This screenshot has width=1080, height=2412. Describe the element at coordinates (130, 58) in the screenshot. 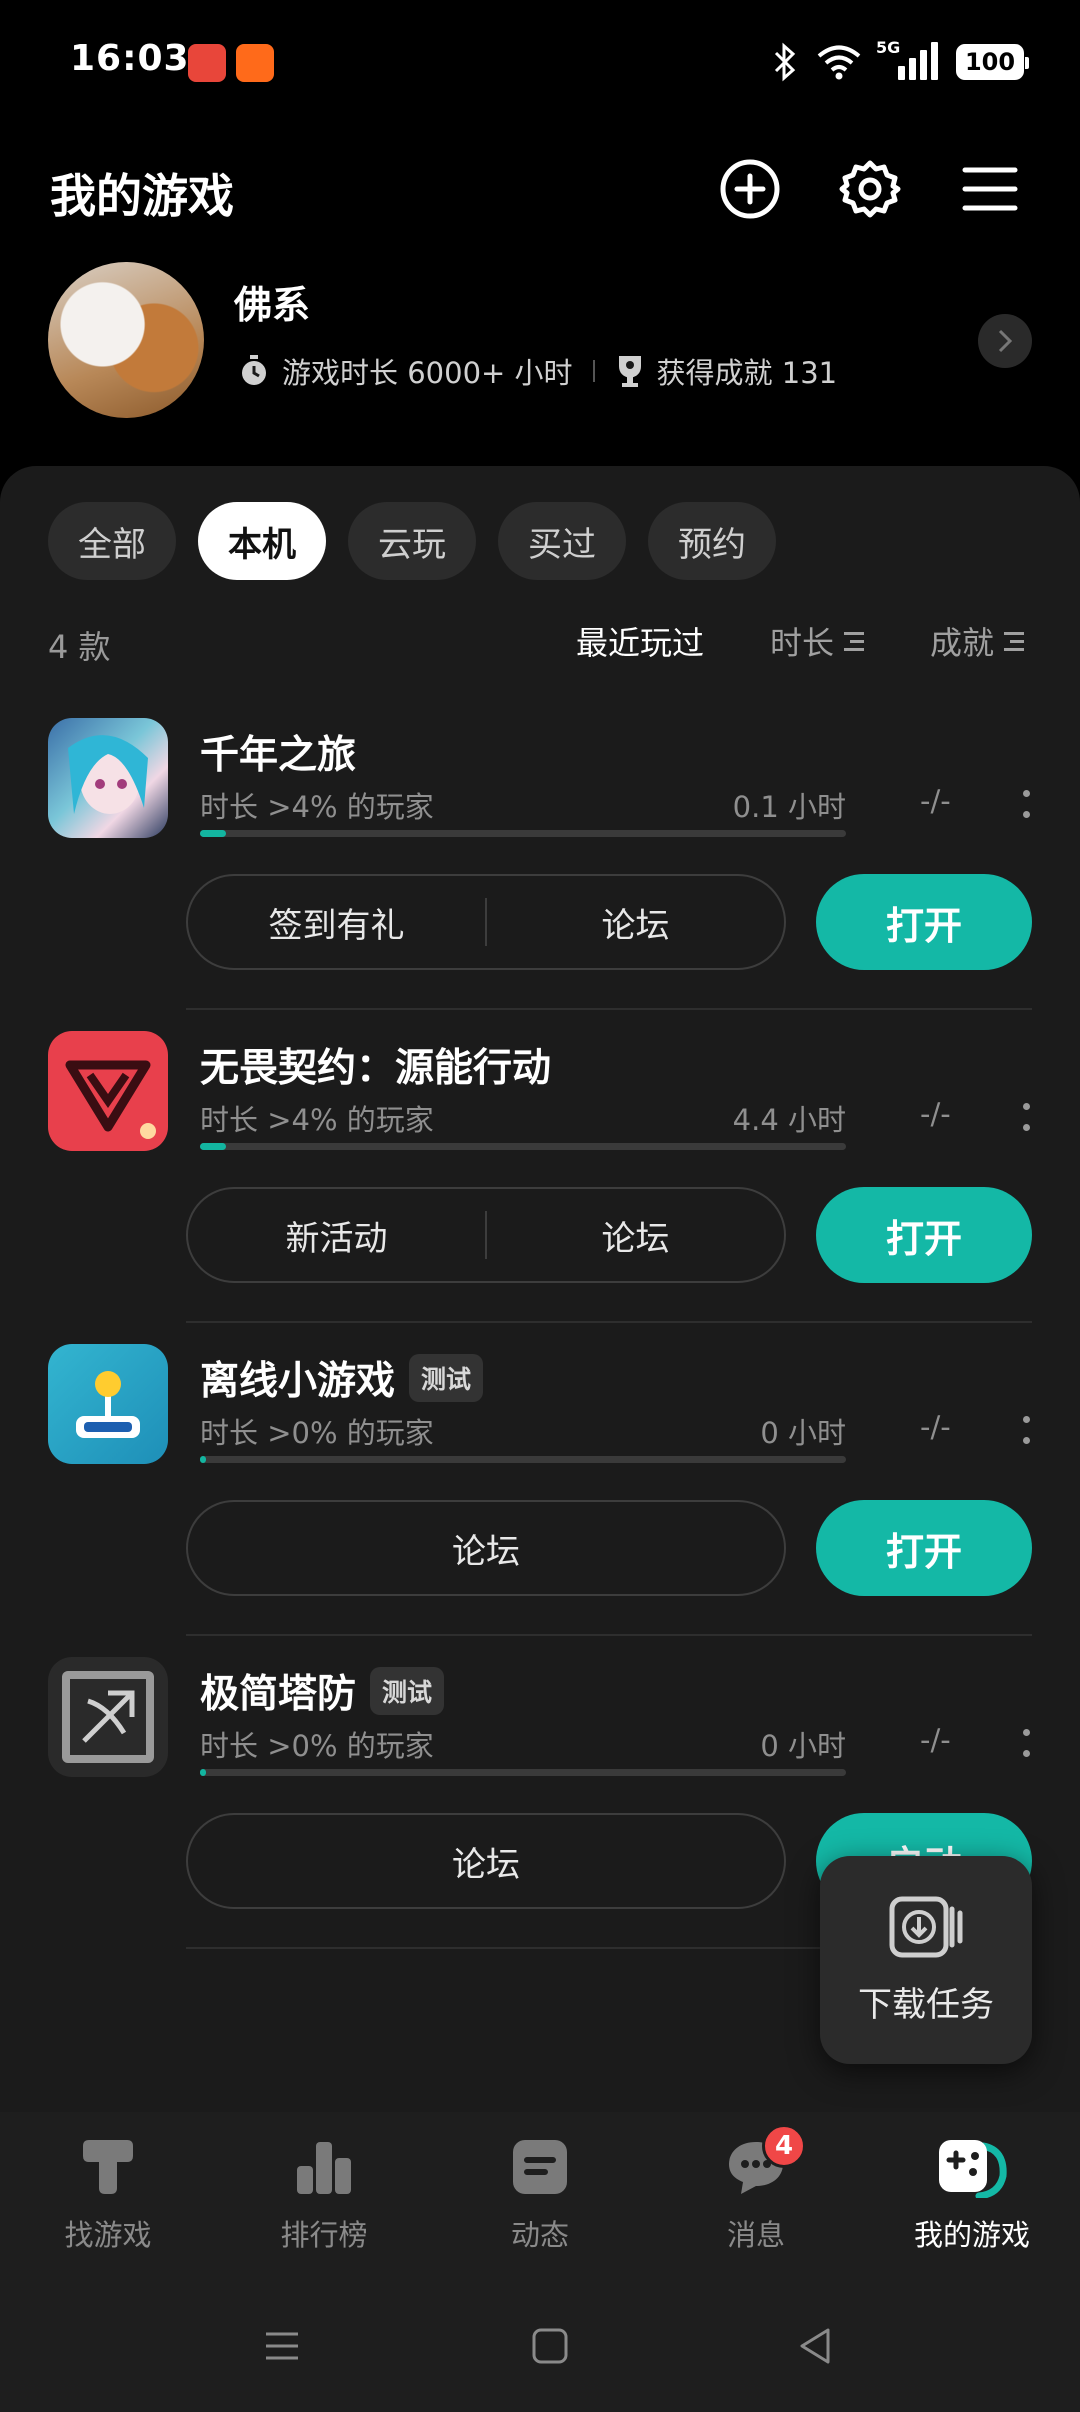

I see `status-time: 16:03` at that location.